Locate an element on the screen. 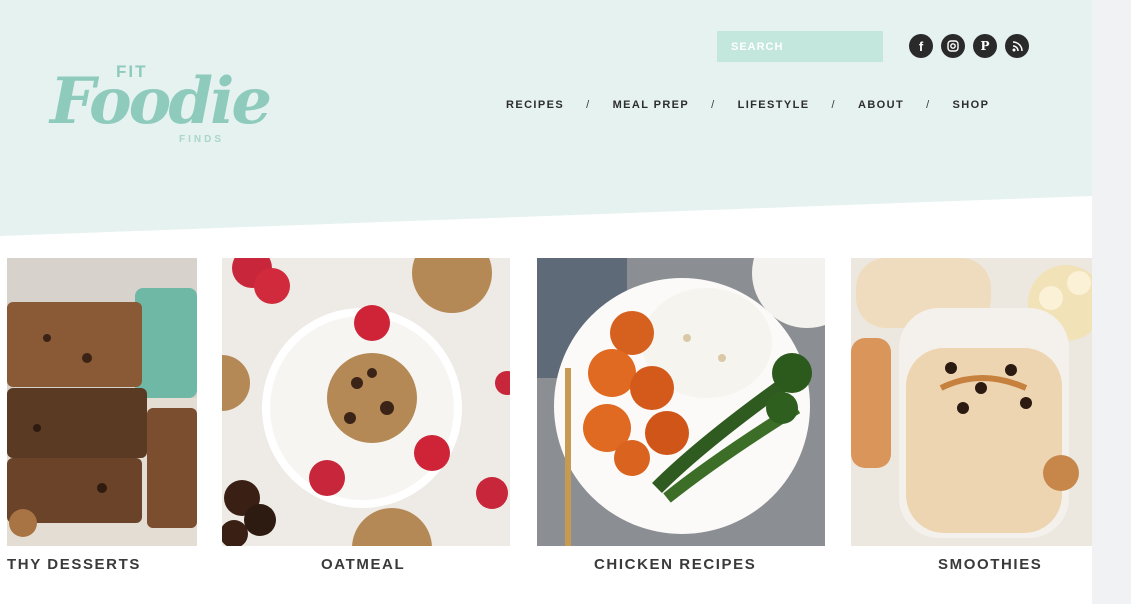 This screenshot has height=604, width=1131. instagram-icon is located at coordinates (953, 46).